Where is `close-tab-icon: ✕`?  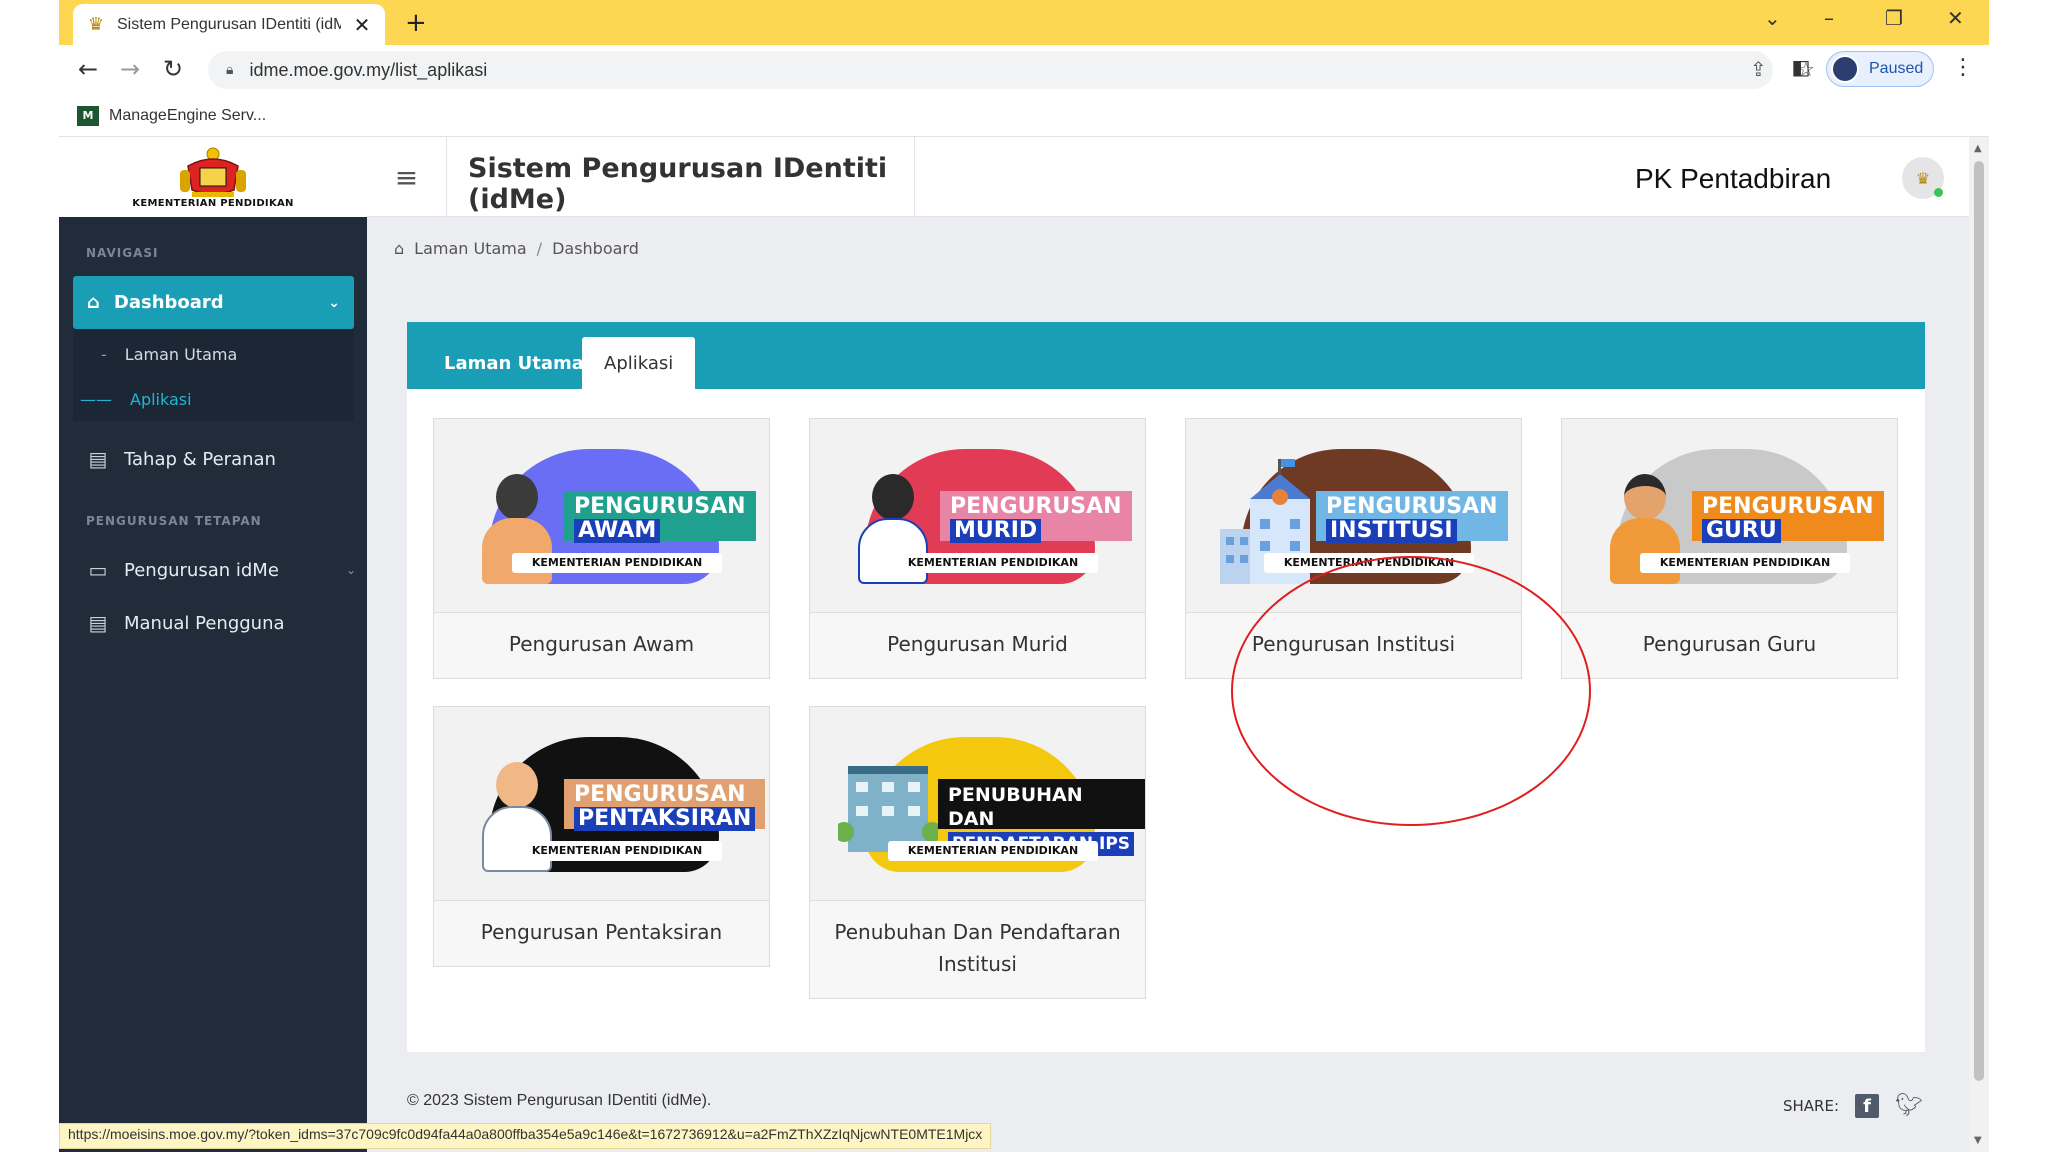 close-tab-icon: ✕ is located at coordinates (362, 25).